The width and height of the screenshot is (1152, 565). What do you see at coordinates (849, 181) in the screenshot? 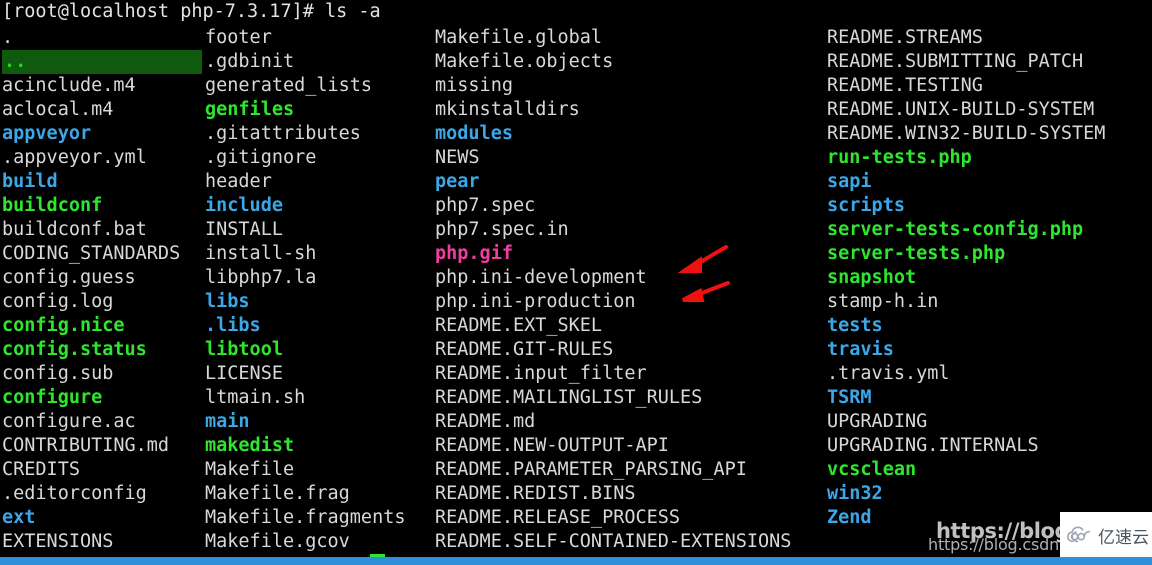
I see `file-entry: sapi` at bounding box center [849, 181].